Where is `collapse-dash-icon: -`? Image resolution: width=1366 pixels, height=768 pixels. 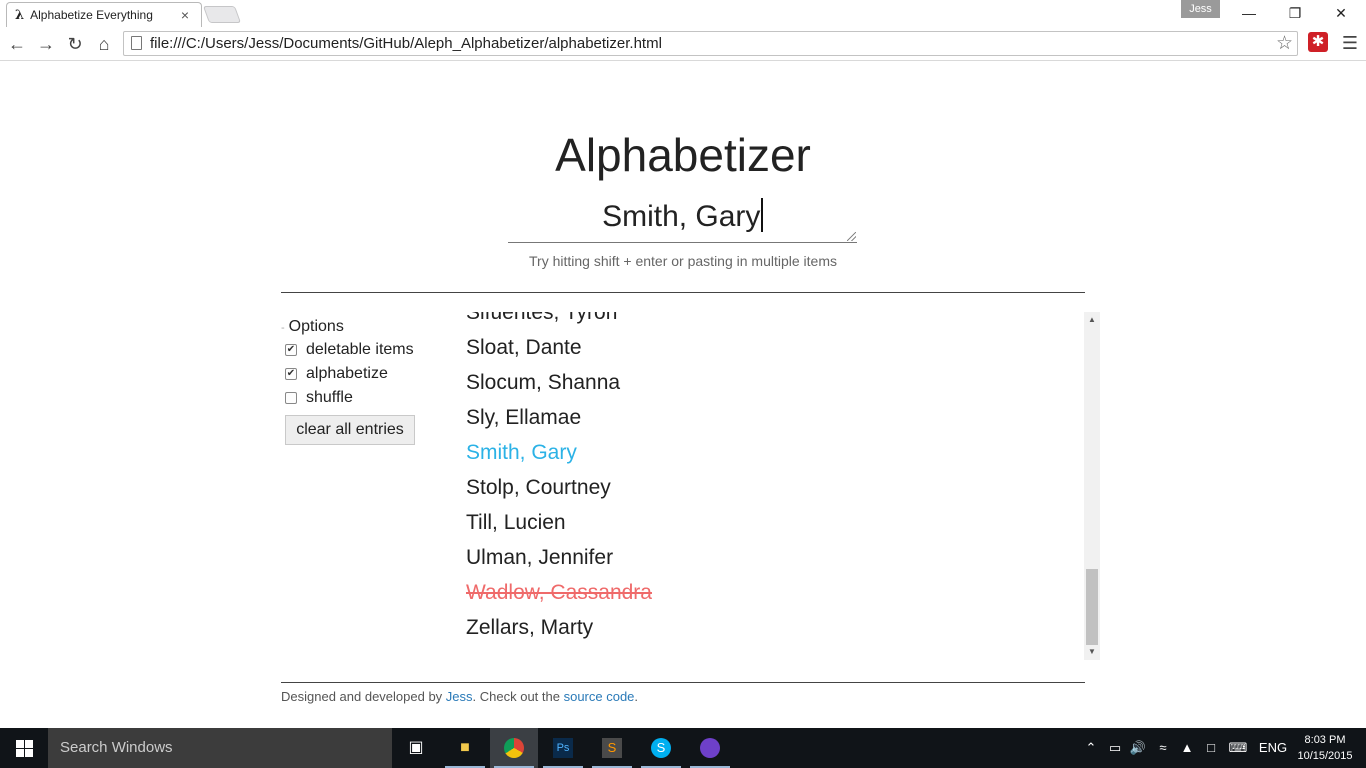 collapse-dash-icon: - is located at coordinates (283, 328).